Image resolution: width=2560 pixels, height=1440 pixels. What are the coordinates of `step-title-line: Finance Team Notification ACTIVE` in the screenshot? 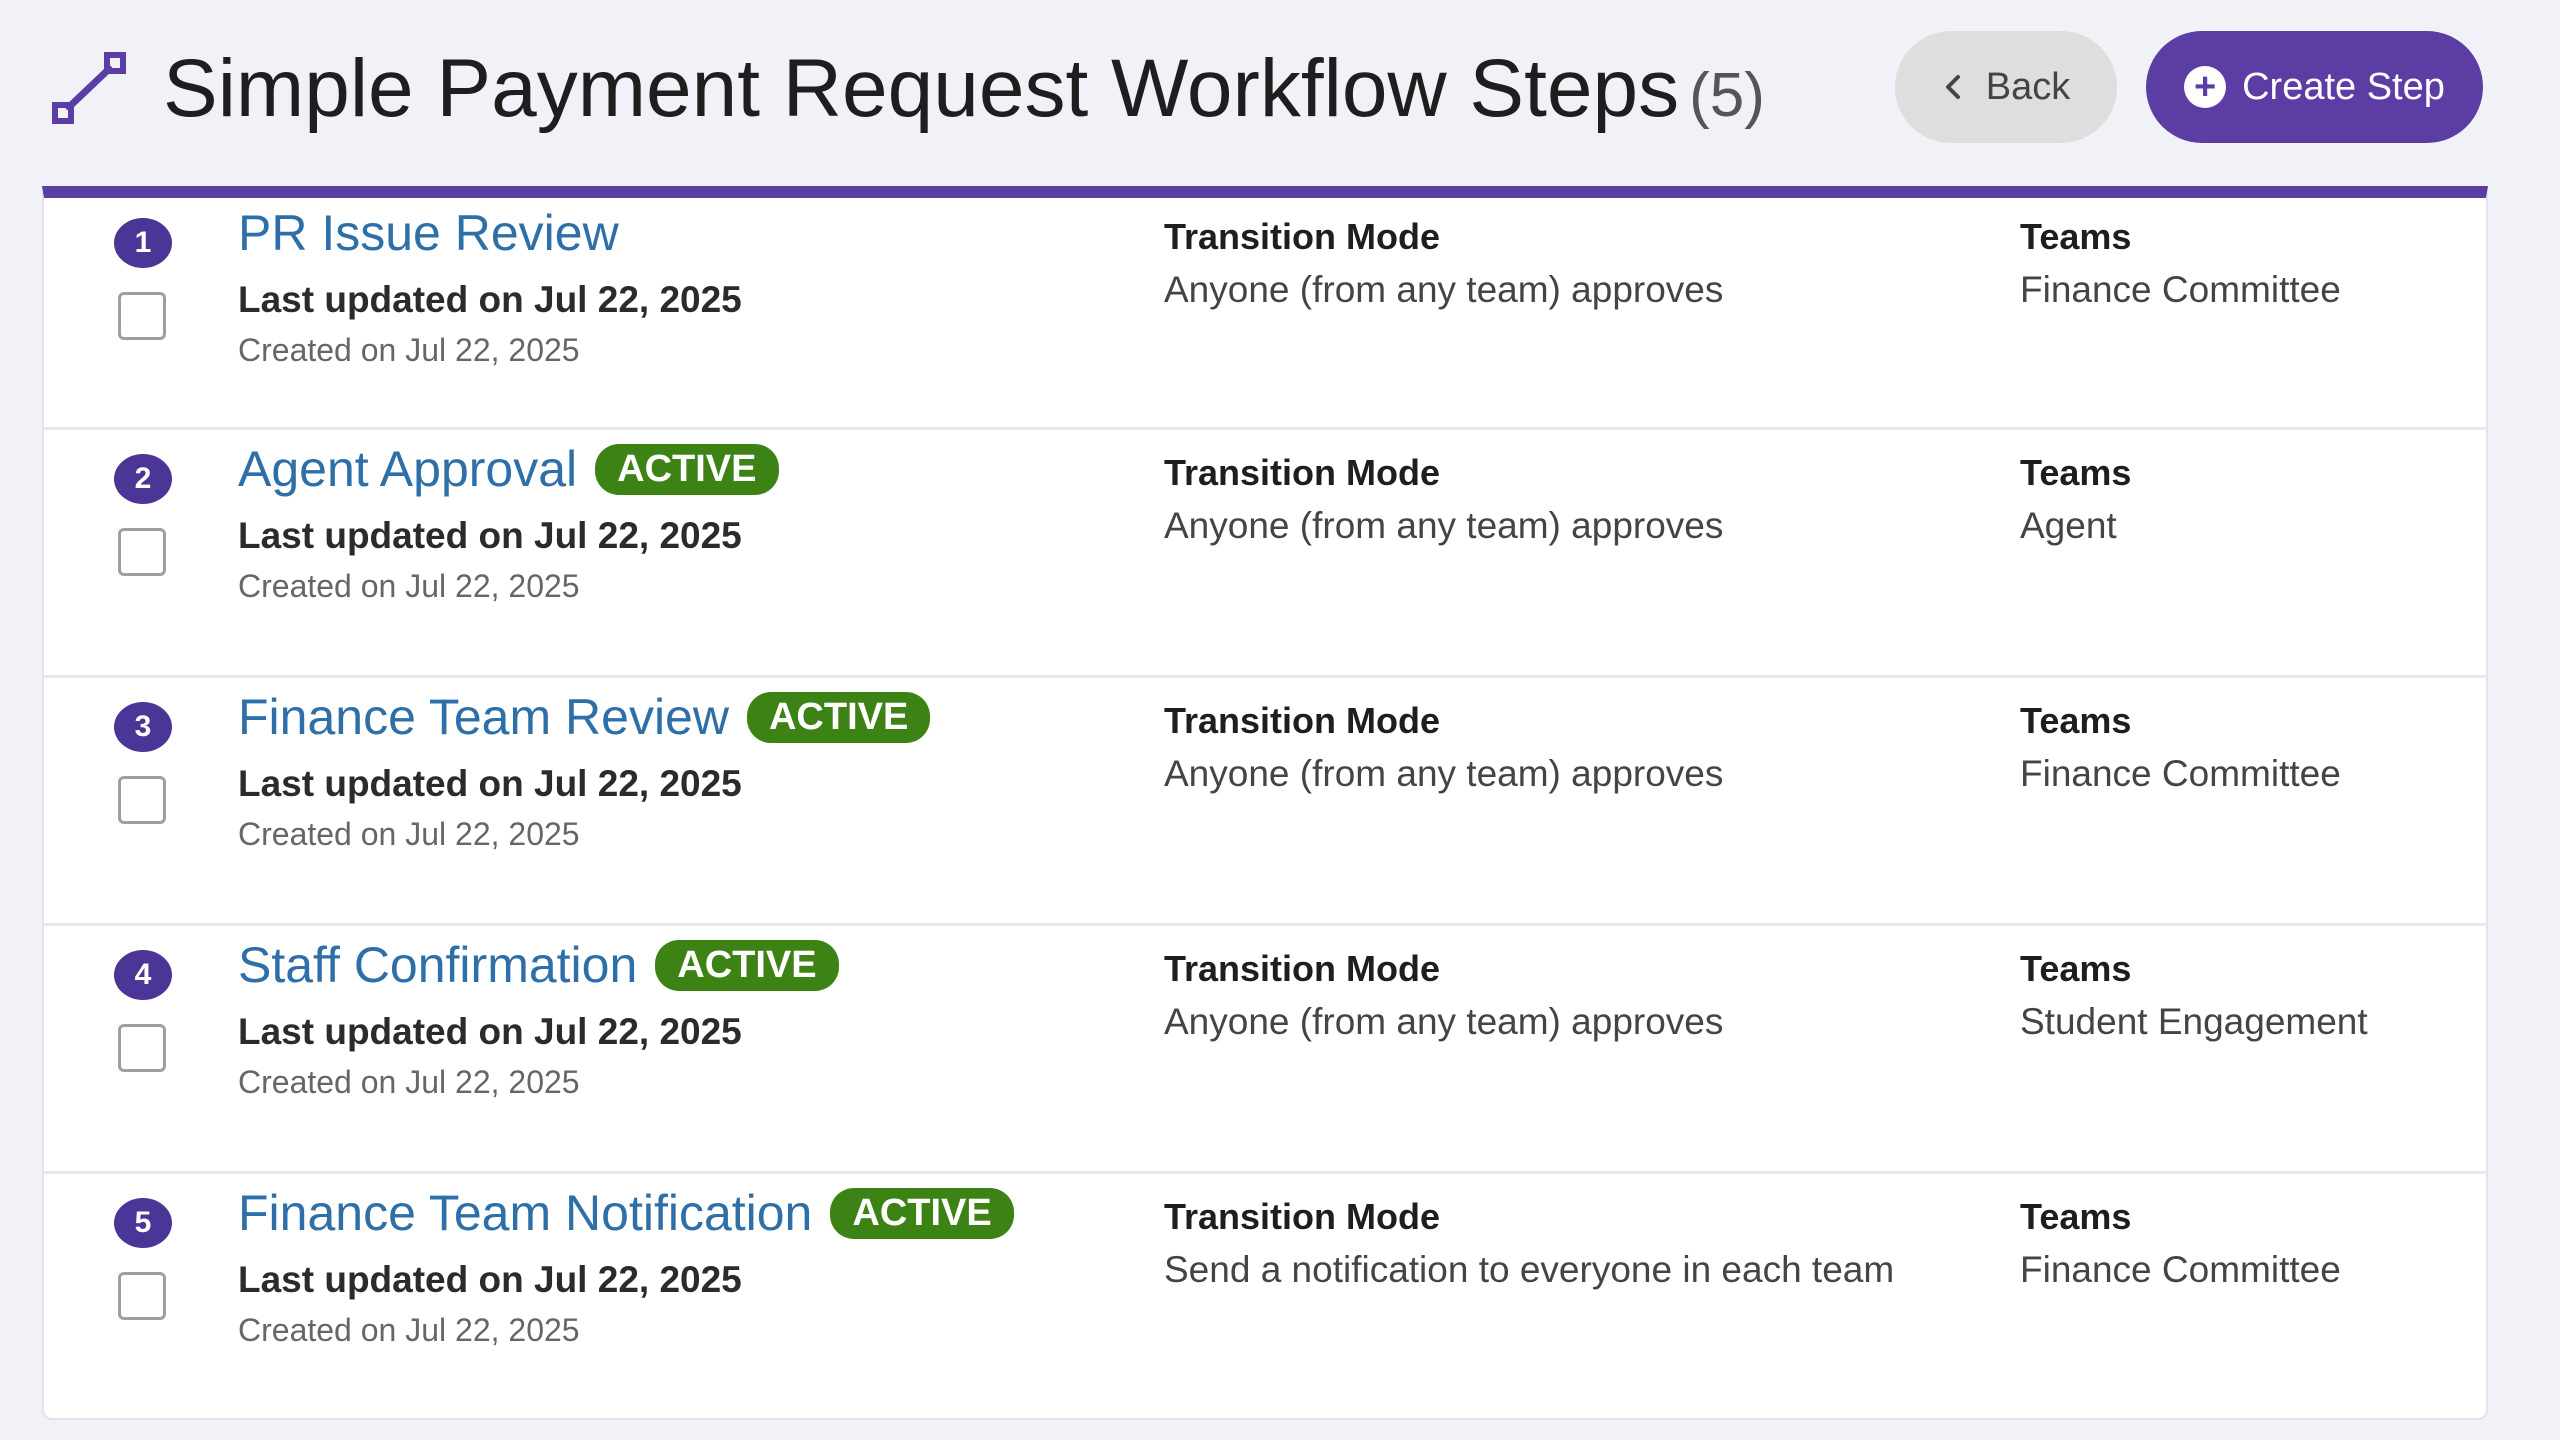 It's located at (626, 1213).